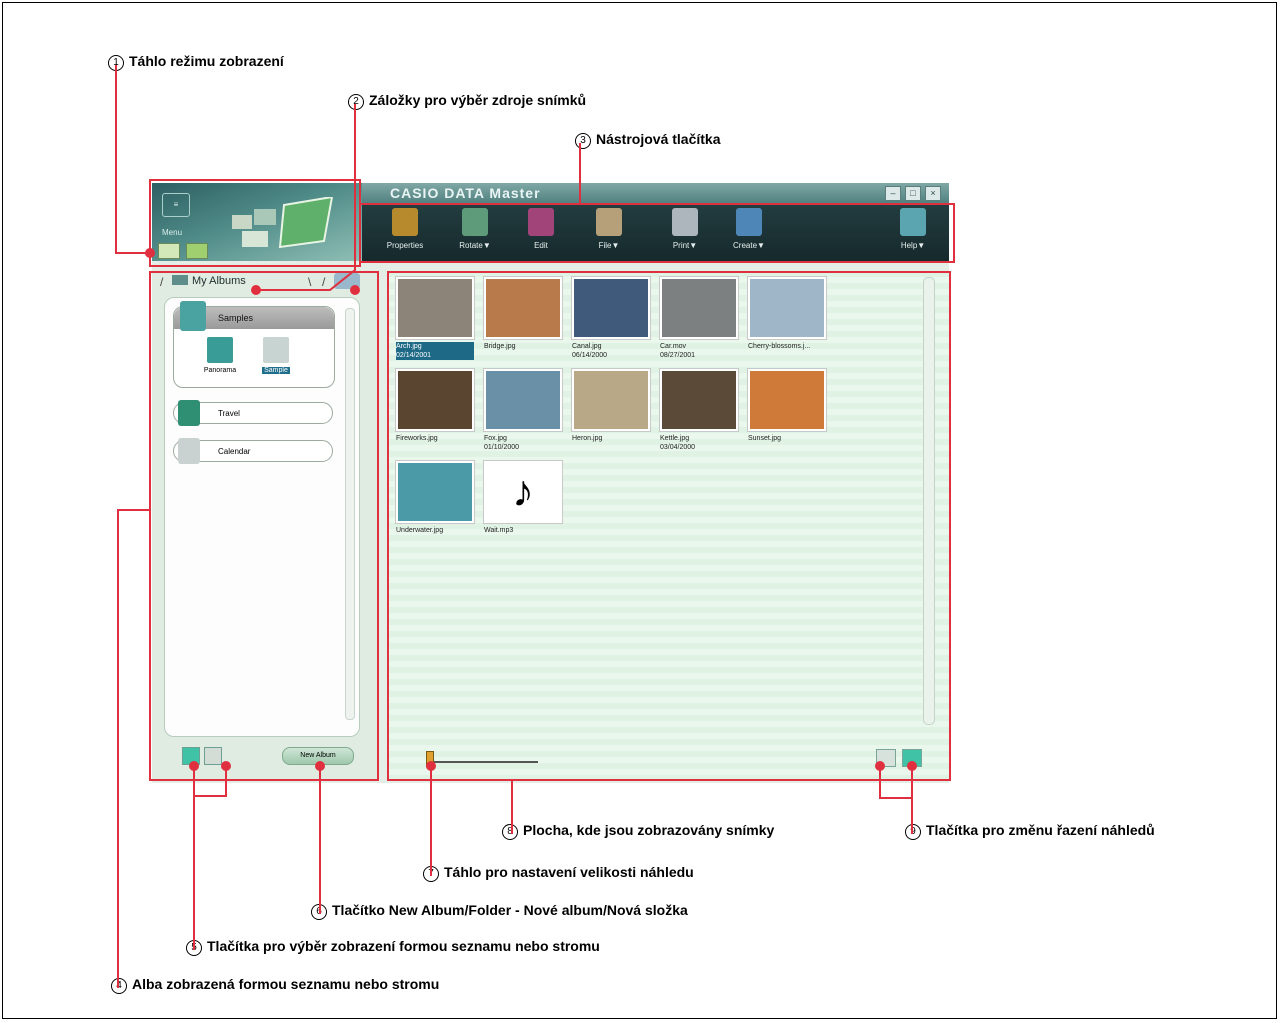  I want to click on callout-image-area: 8 Plocha, kde jsou zobrazovány snímky, so click(638, 831).